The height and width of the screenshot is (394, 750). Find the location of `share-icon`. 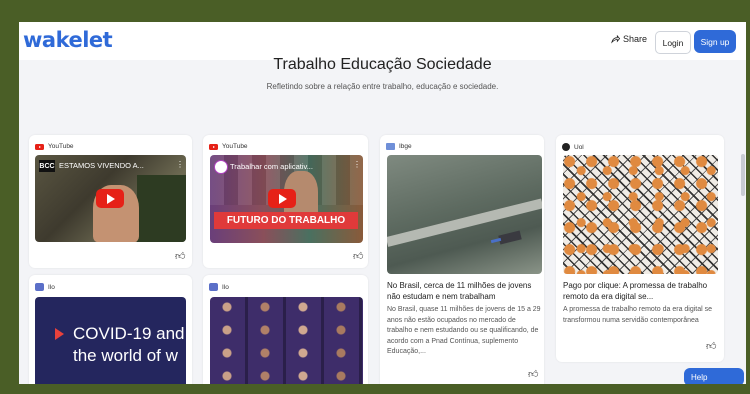

share-icon is located at coordinates (615, 39).